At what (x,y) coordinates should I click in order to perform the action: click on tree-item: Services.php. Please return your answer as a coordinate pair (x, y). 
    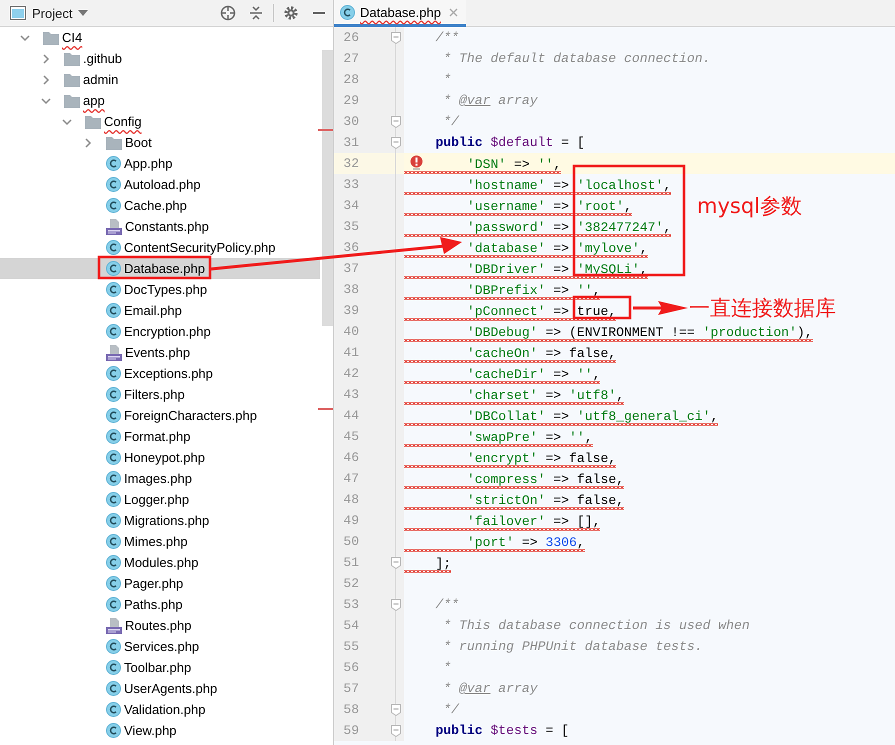
    Looking at the image, I should click on (160, 646).